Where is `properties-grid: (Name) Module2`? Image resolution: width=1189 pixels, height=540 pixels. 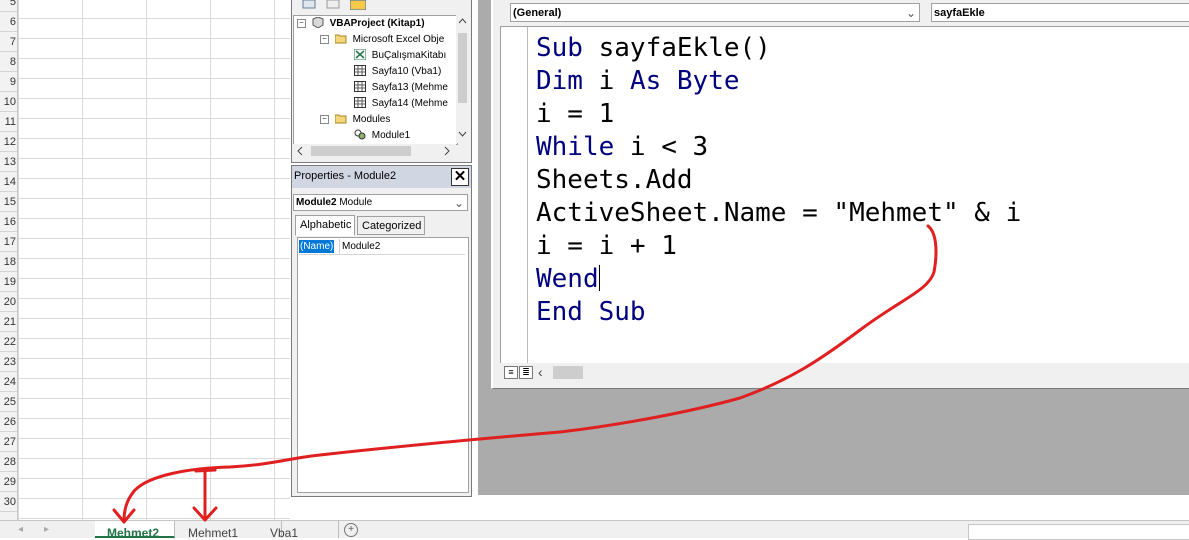 properties-grid: (Name) Module2 is located at coordinates (383, 365).